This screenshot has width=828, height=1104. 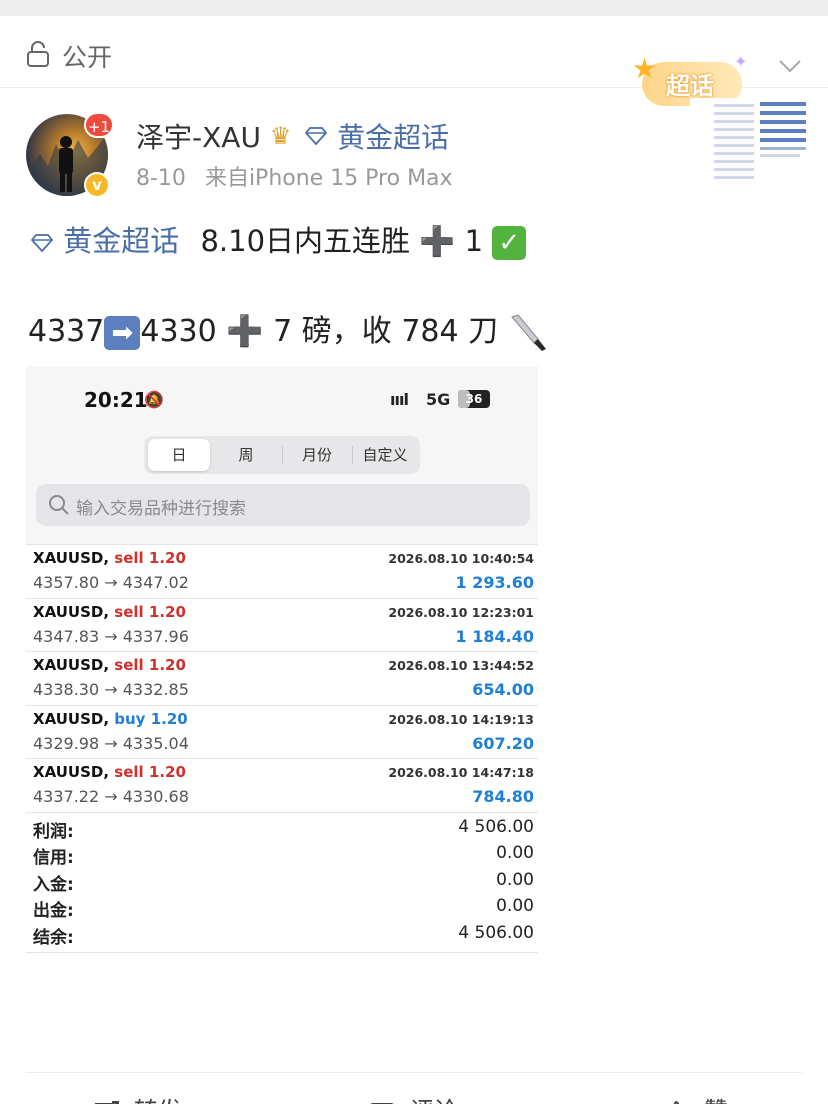 What do you see at coordinates (494, 636) in the screenshot?
I see `trade-profit: 1 184.40` at bounding box center [494, 636].